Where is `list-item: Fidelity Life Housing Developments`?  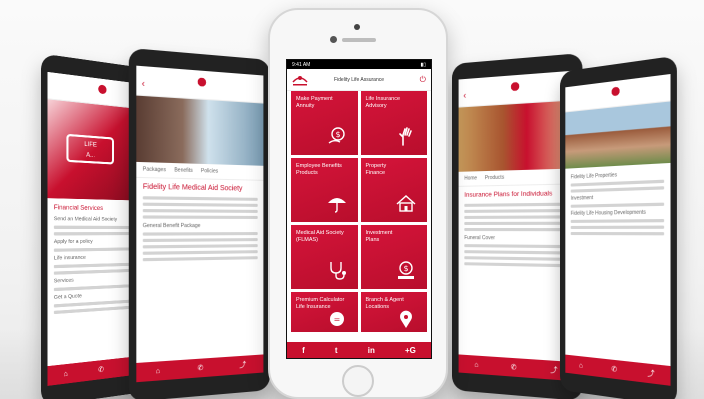 list-item: Fidelity Life Housing Developments is located at coordinates (617, 212).